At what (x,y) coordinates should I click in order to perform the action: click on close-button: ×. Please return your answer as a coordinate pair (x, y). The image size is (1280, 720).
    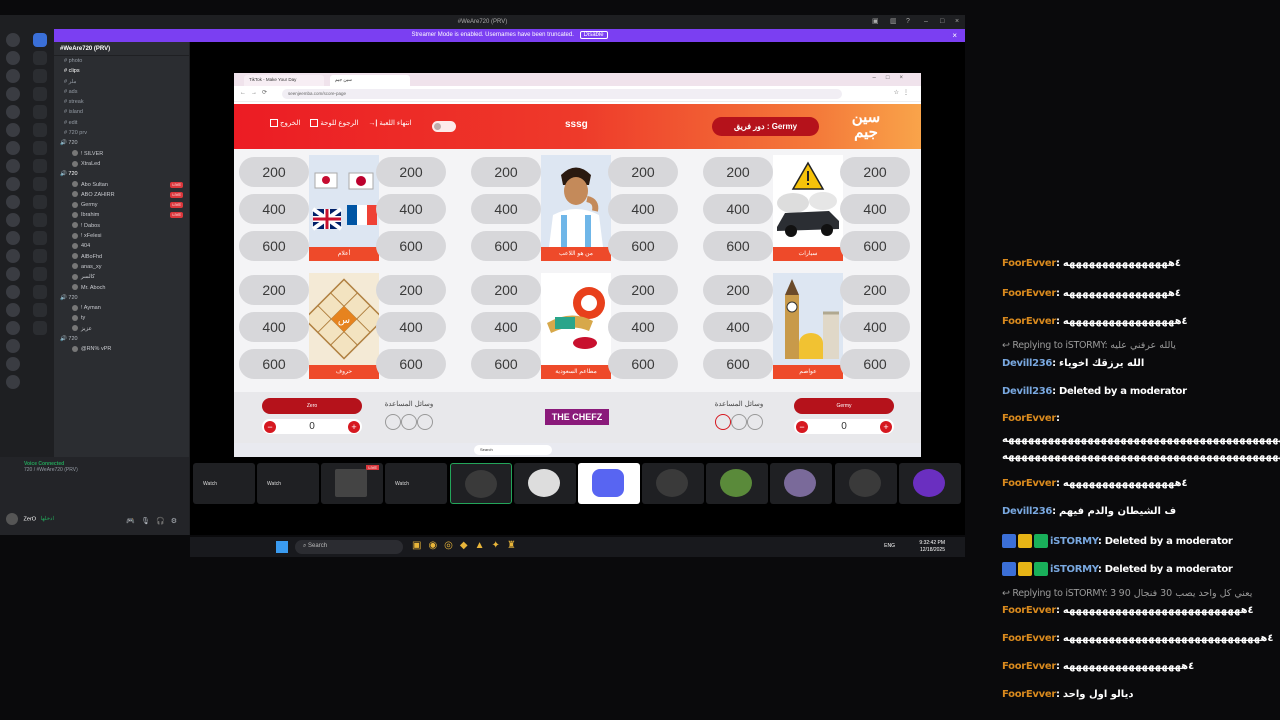
    Looking at the image, I should click on (957, 22).